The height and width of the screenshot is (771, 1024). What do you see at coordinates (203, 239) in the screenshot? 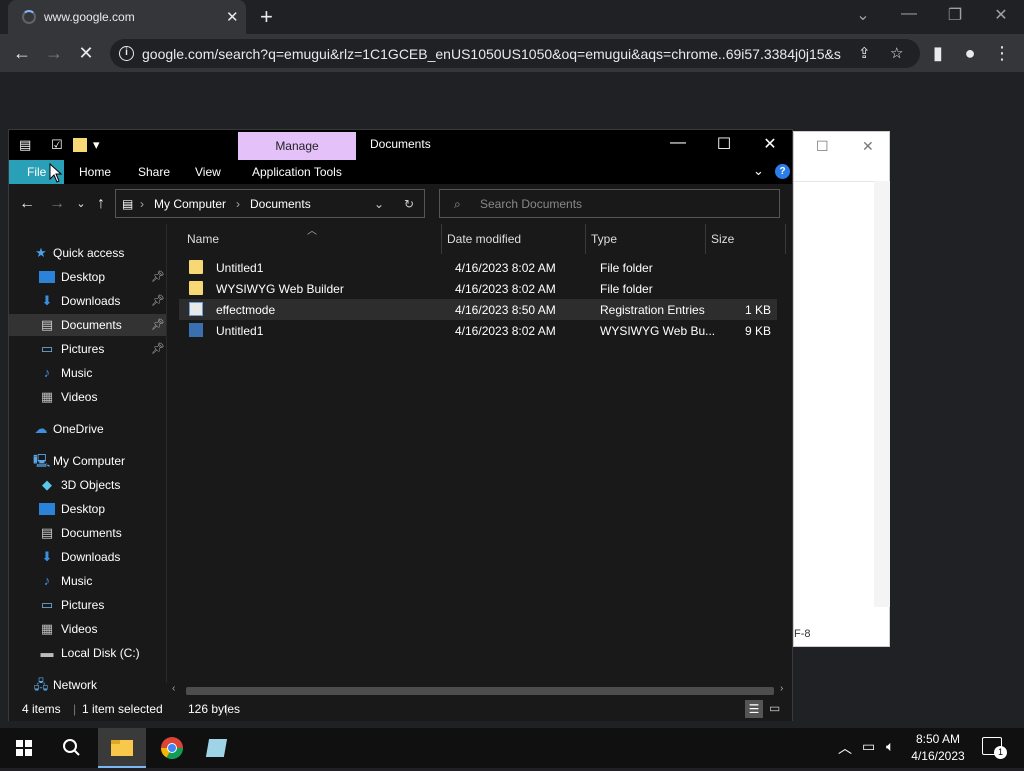
I see `column-header-name: Name` at bounding box center [203, 239].